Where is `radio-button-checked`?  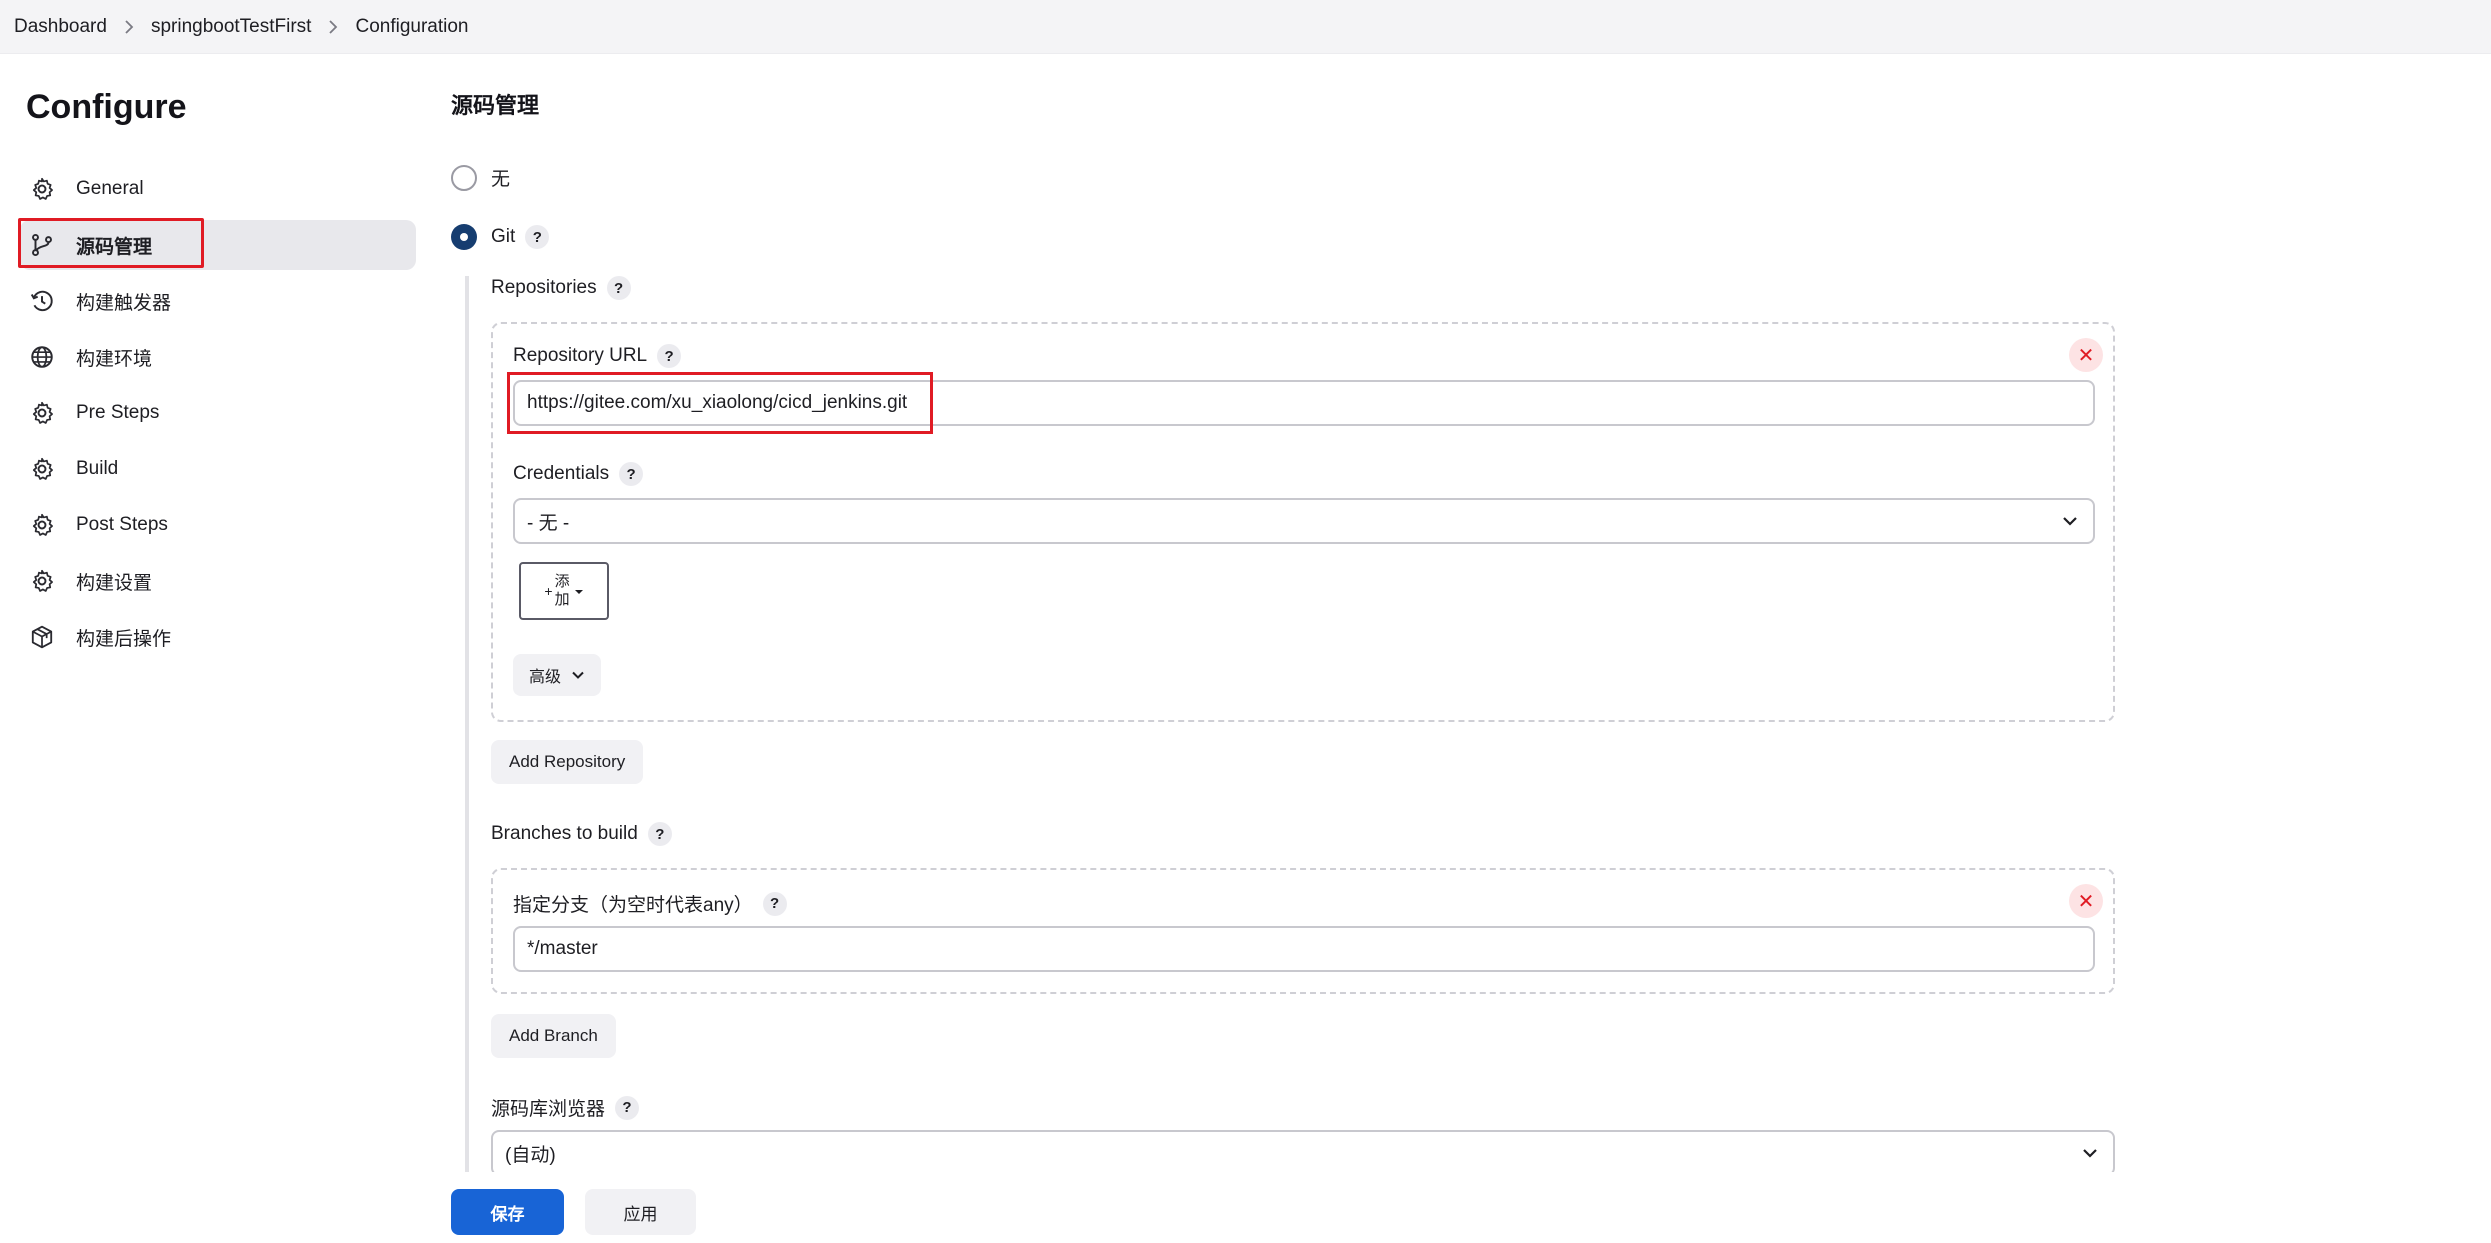 radio-button-checked is located at coordinates (464, 237).